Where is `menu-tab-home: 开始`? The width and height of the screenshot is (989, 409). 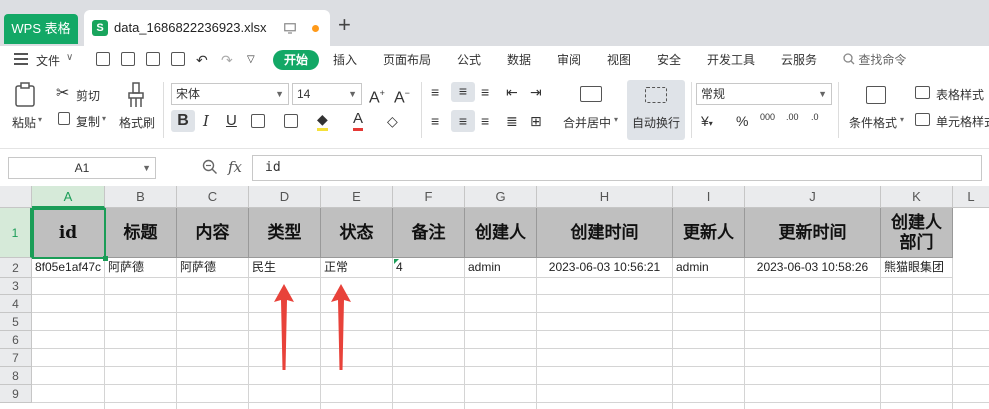 menu-tab-home: 开始 is located at coordinates (296, 60).